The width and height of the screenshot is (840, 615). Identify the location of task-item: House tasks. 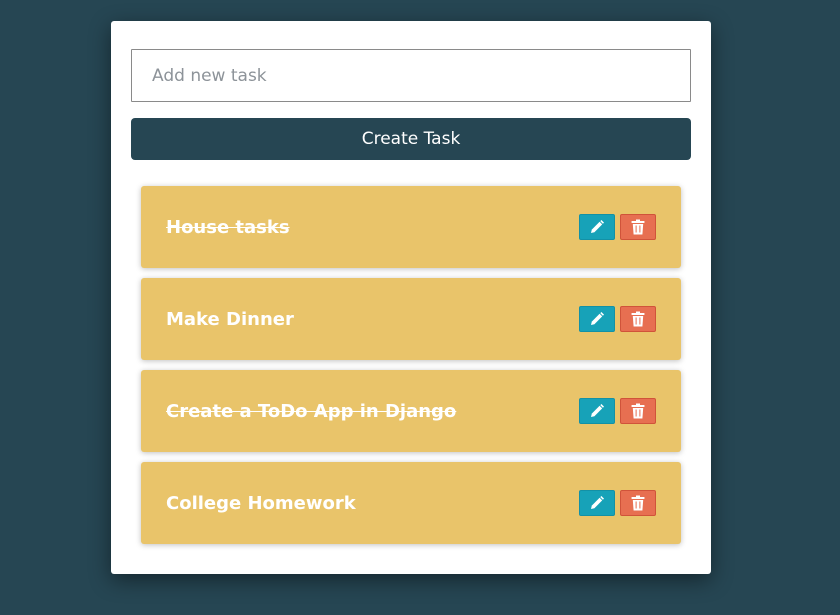
(411, 227).